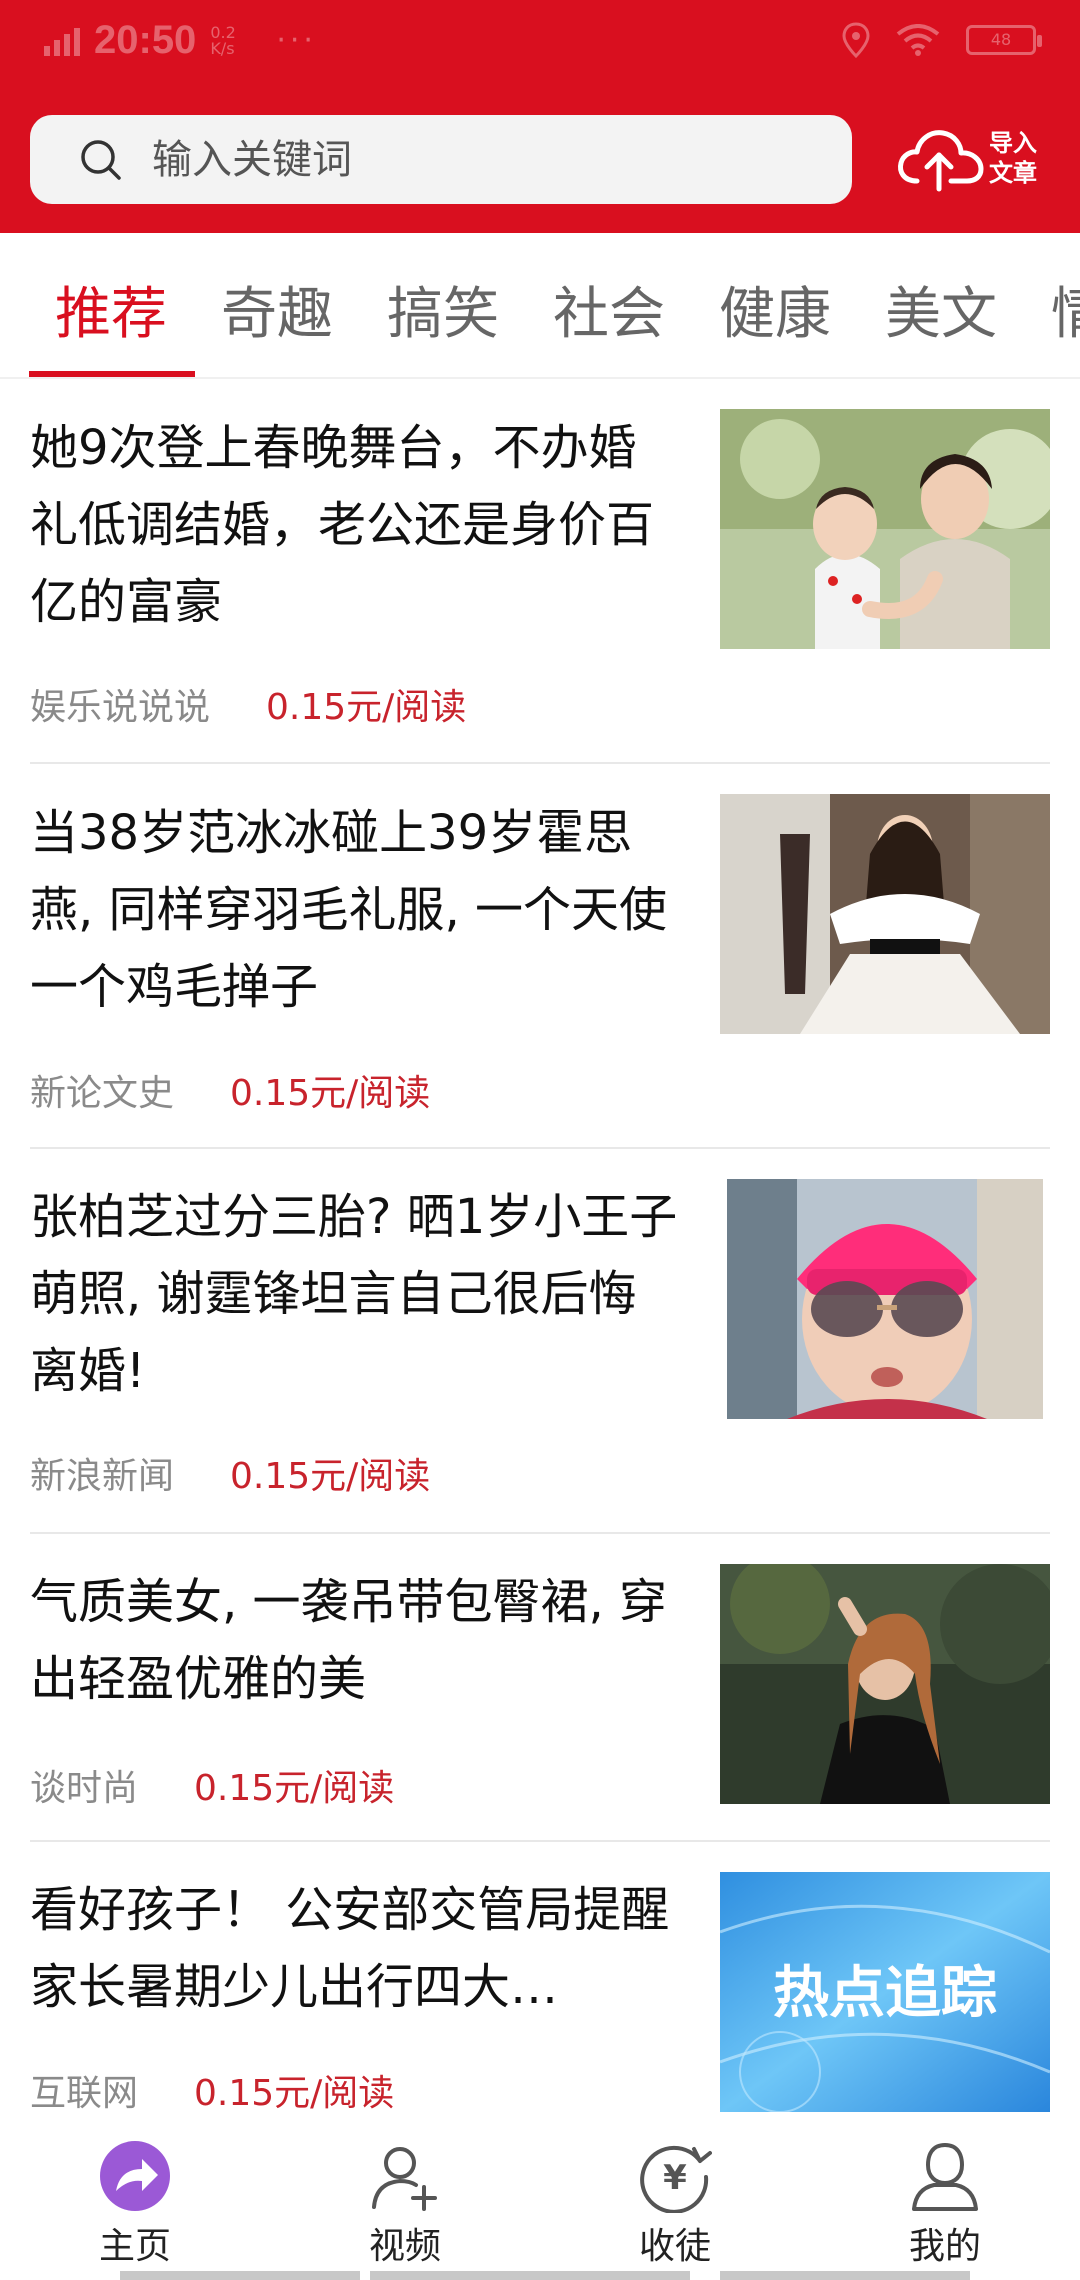  I want to click on article-source: 新论文史, so click(102, 1093).